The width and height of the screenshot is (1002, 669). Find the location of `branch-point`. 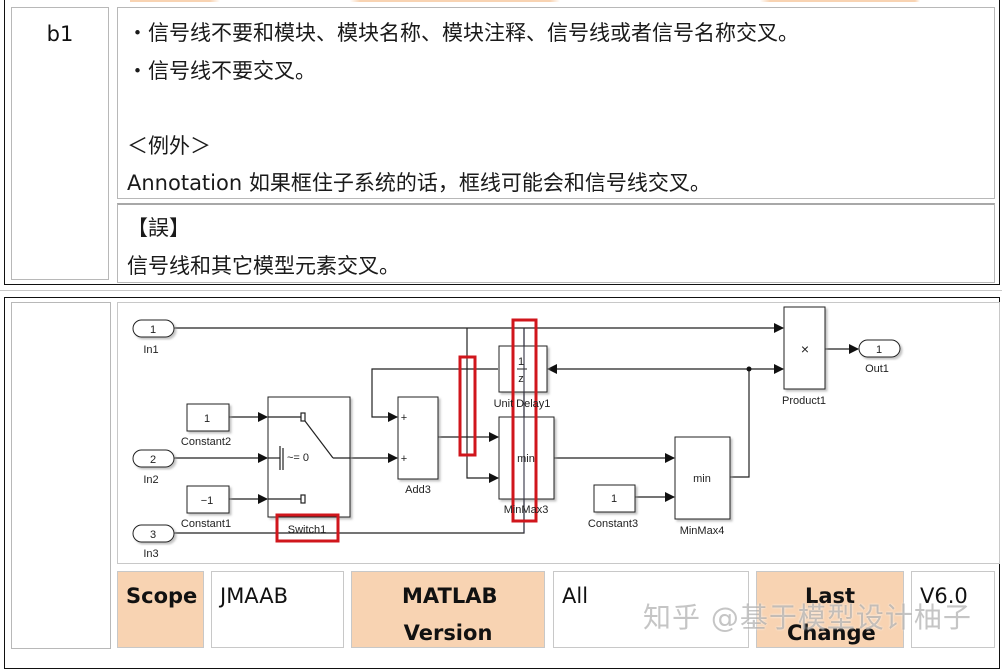

branch-point is located at coordinates (749, 369).